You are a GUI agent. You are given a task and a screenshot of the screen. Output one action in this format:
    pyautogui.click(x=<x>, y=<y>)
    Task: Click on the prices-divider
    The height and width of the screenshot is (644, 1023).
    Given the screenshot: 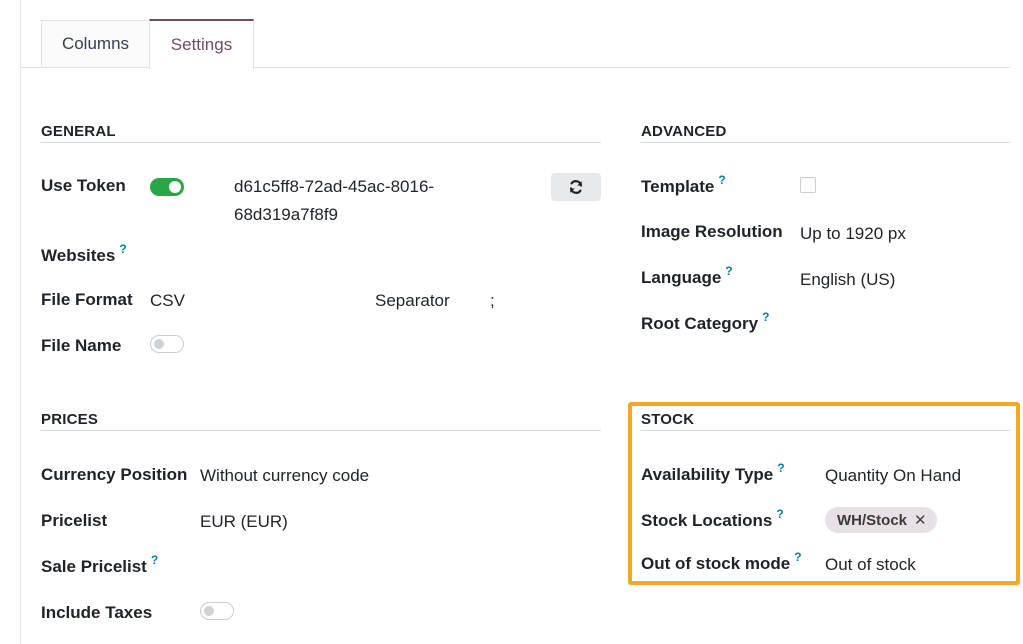 What is the action you would take?
    pyautogui.click(x=321, y=430)
    